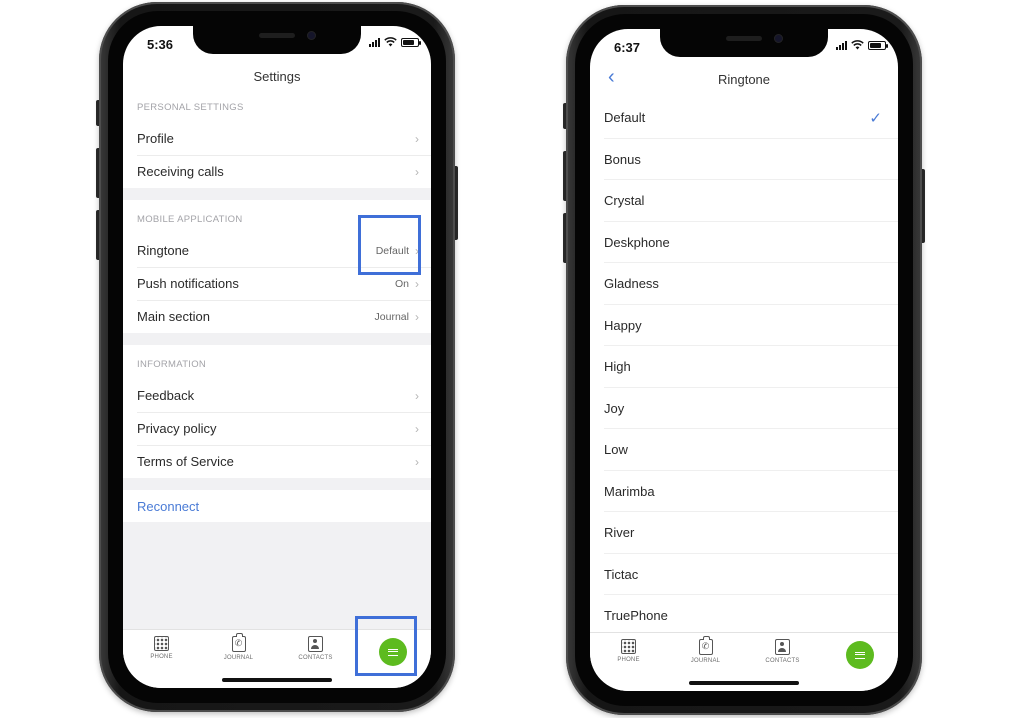 The height and width of the screenshot is (718, 1024). Describe the element at coordinates (744, 614) in the screenshot. I see `ringtone-item: TruePhone` at that location.